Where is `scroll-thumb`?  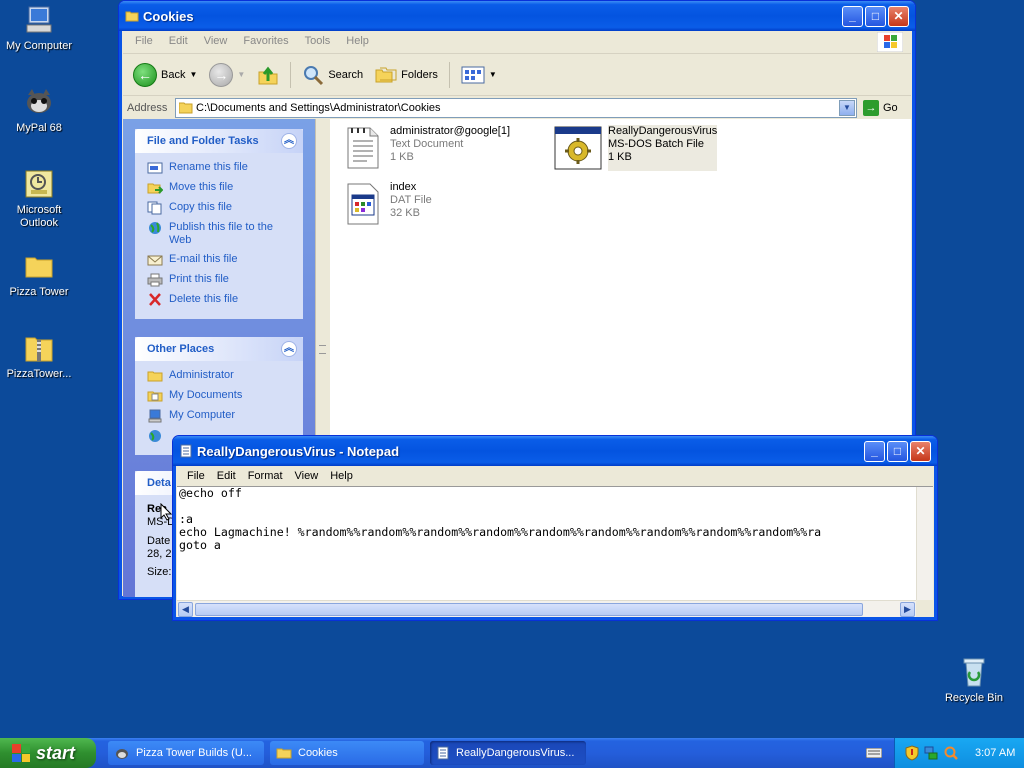
scroll-thumb is located at coordinates (529, 609).